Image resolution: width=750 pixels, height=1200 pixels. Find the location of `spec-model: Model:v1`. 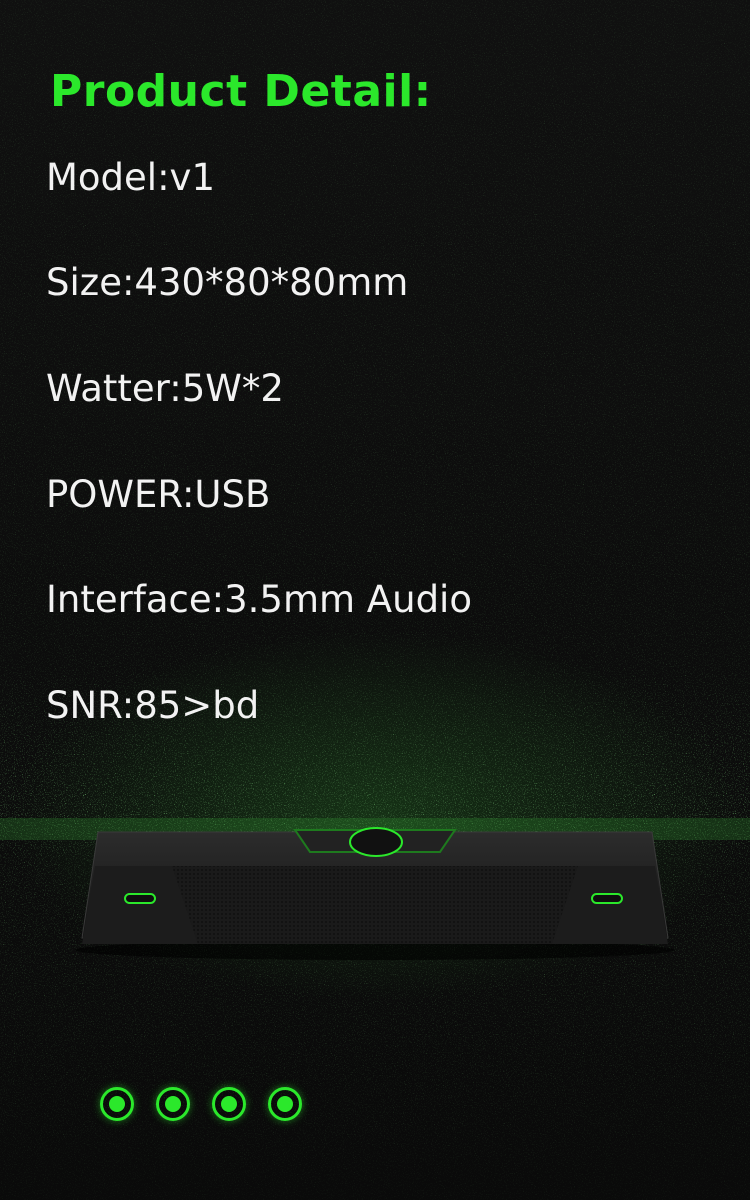

spec-model: Model:v1 is located at coordinates (130, 177).